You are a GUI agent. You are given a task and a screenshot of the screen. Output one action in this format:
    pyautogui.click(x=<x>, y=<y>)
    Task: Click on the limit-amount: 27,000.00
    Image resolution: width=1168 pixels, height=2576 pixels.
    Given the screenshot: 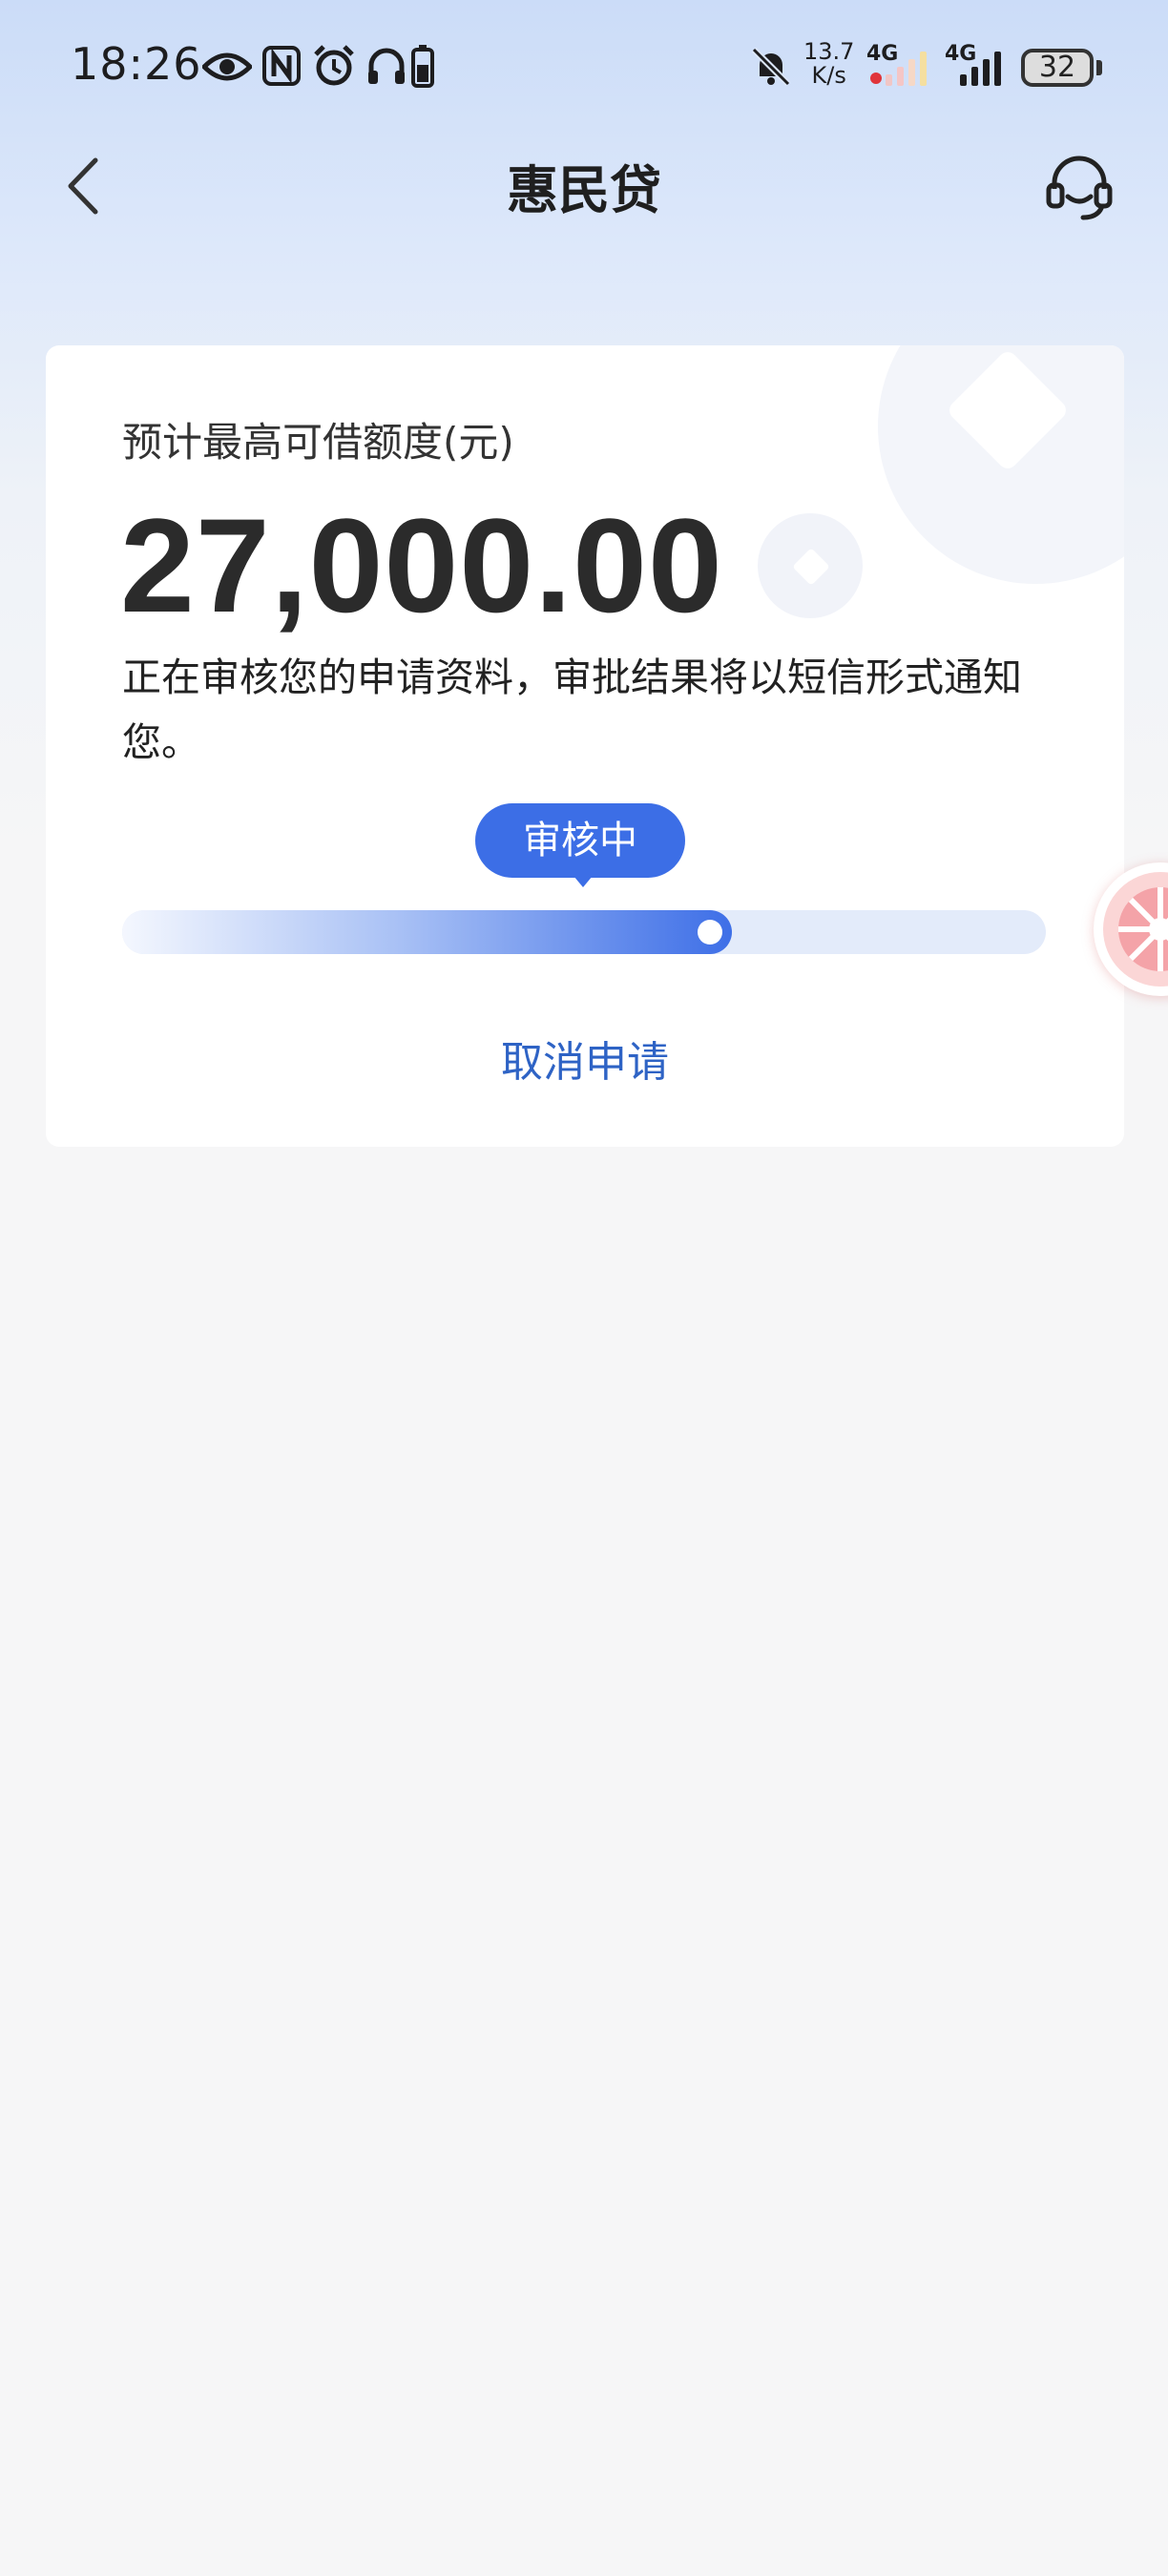 What is the action you would take?
    pyautogui.click(x=421, y=565)
    